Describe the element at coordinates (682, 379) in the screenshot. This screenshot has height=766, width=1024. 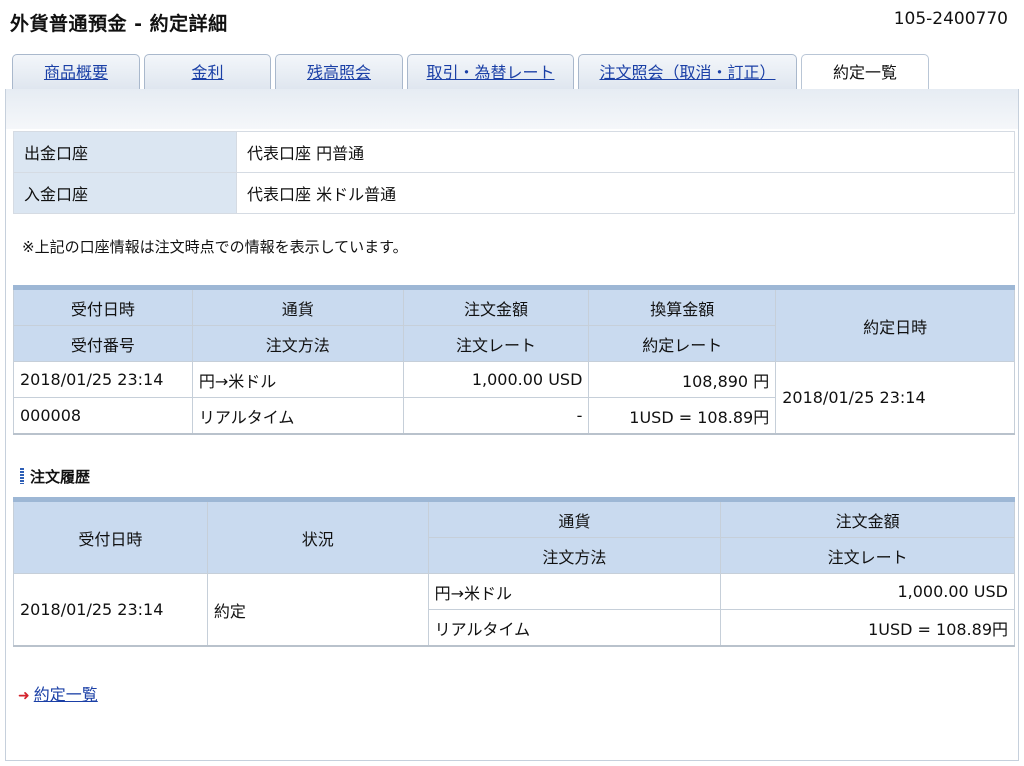
I see `converted-amount-cell: 108,890 円` at that location.